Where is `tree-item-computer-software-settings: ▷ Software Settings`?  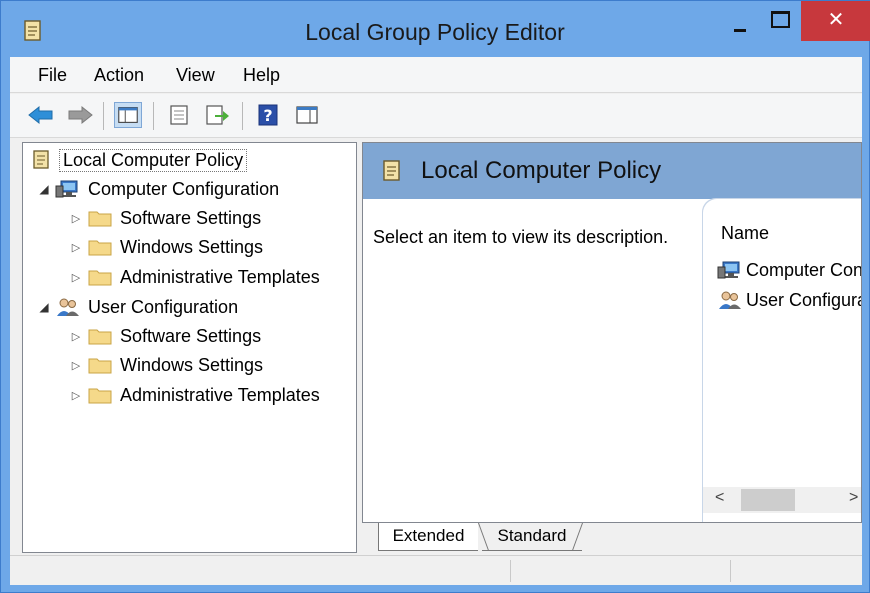
tree-item-computer-software-settings: ▷ Software Settings is located at coordinates (165, 218).